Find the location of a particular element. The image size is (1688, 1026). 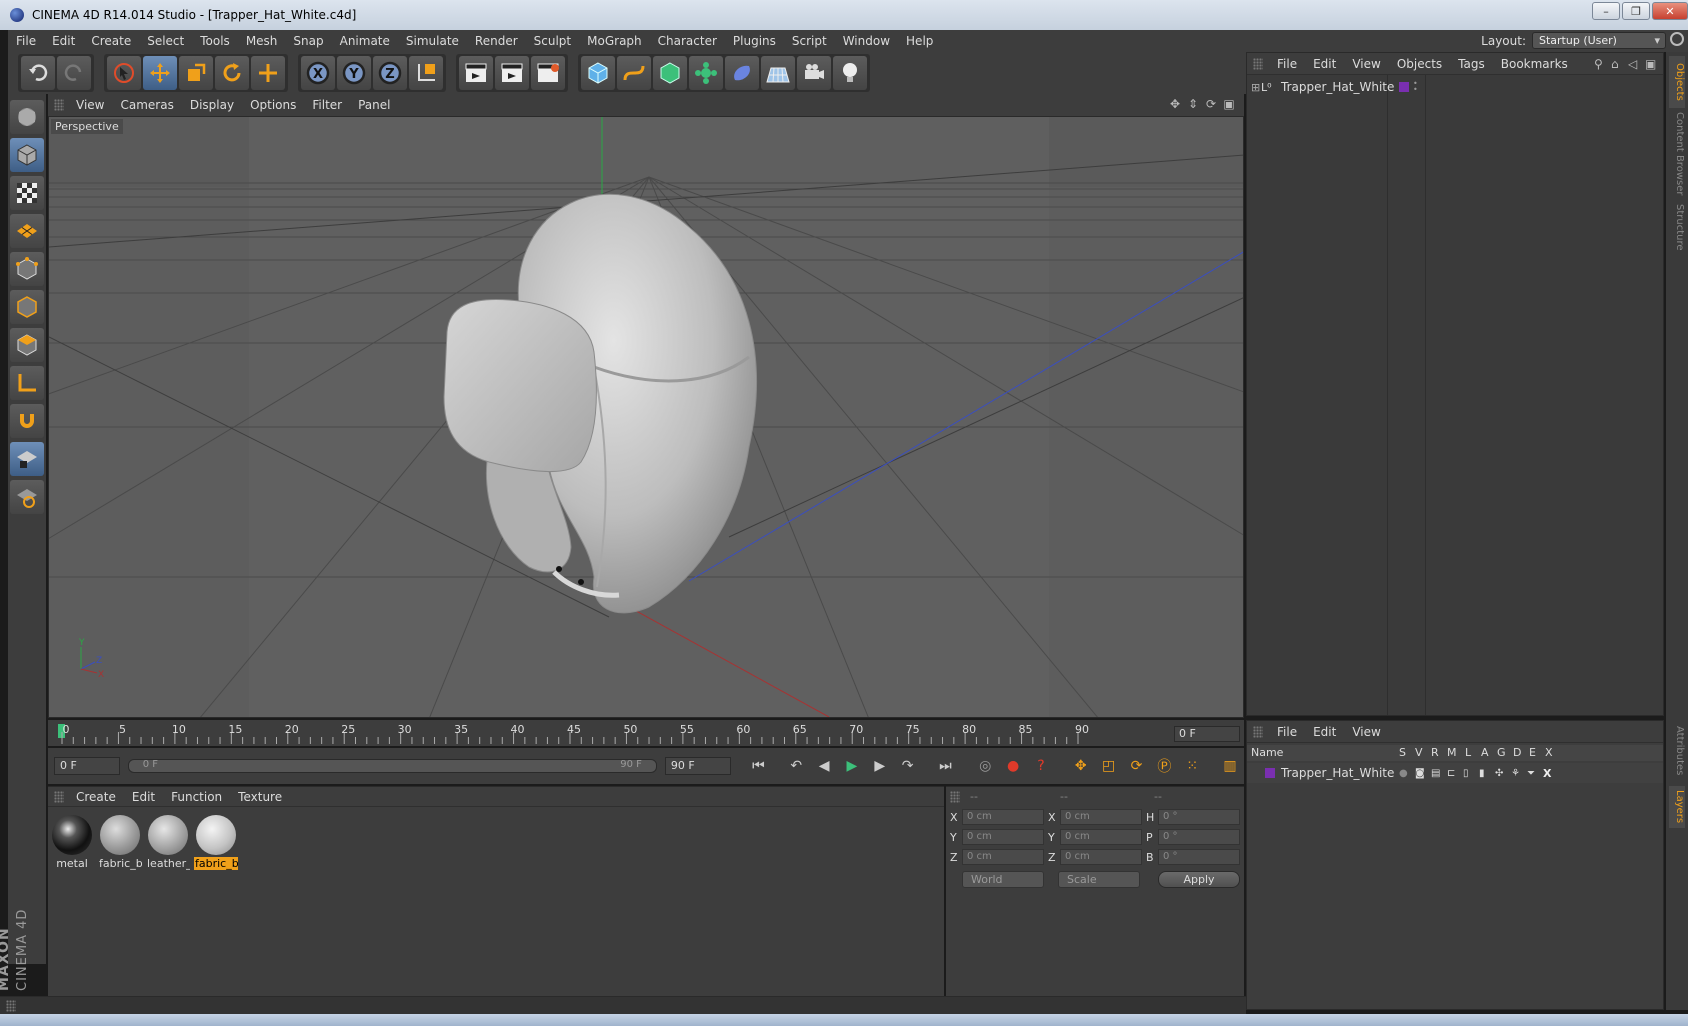

edges-mode-button is located at coordinates (27, 307).